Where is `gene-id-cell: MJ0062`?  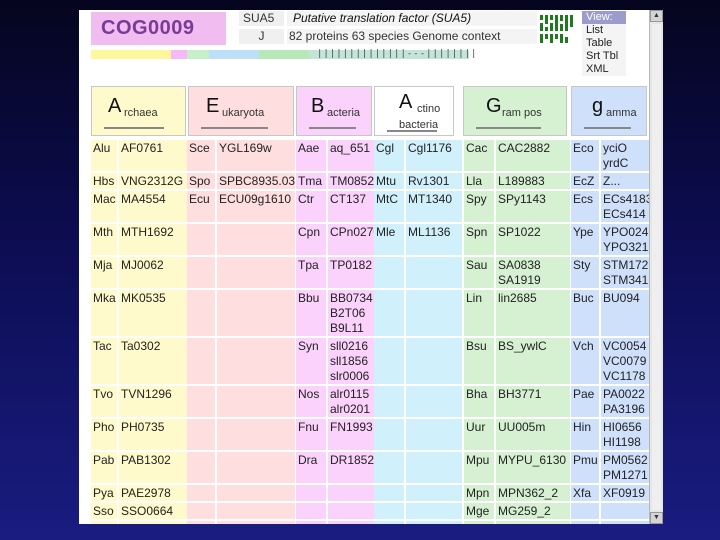 gene-id-cell: MJ0062 is located at coordinates (154, 272).